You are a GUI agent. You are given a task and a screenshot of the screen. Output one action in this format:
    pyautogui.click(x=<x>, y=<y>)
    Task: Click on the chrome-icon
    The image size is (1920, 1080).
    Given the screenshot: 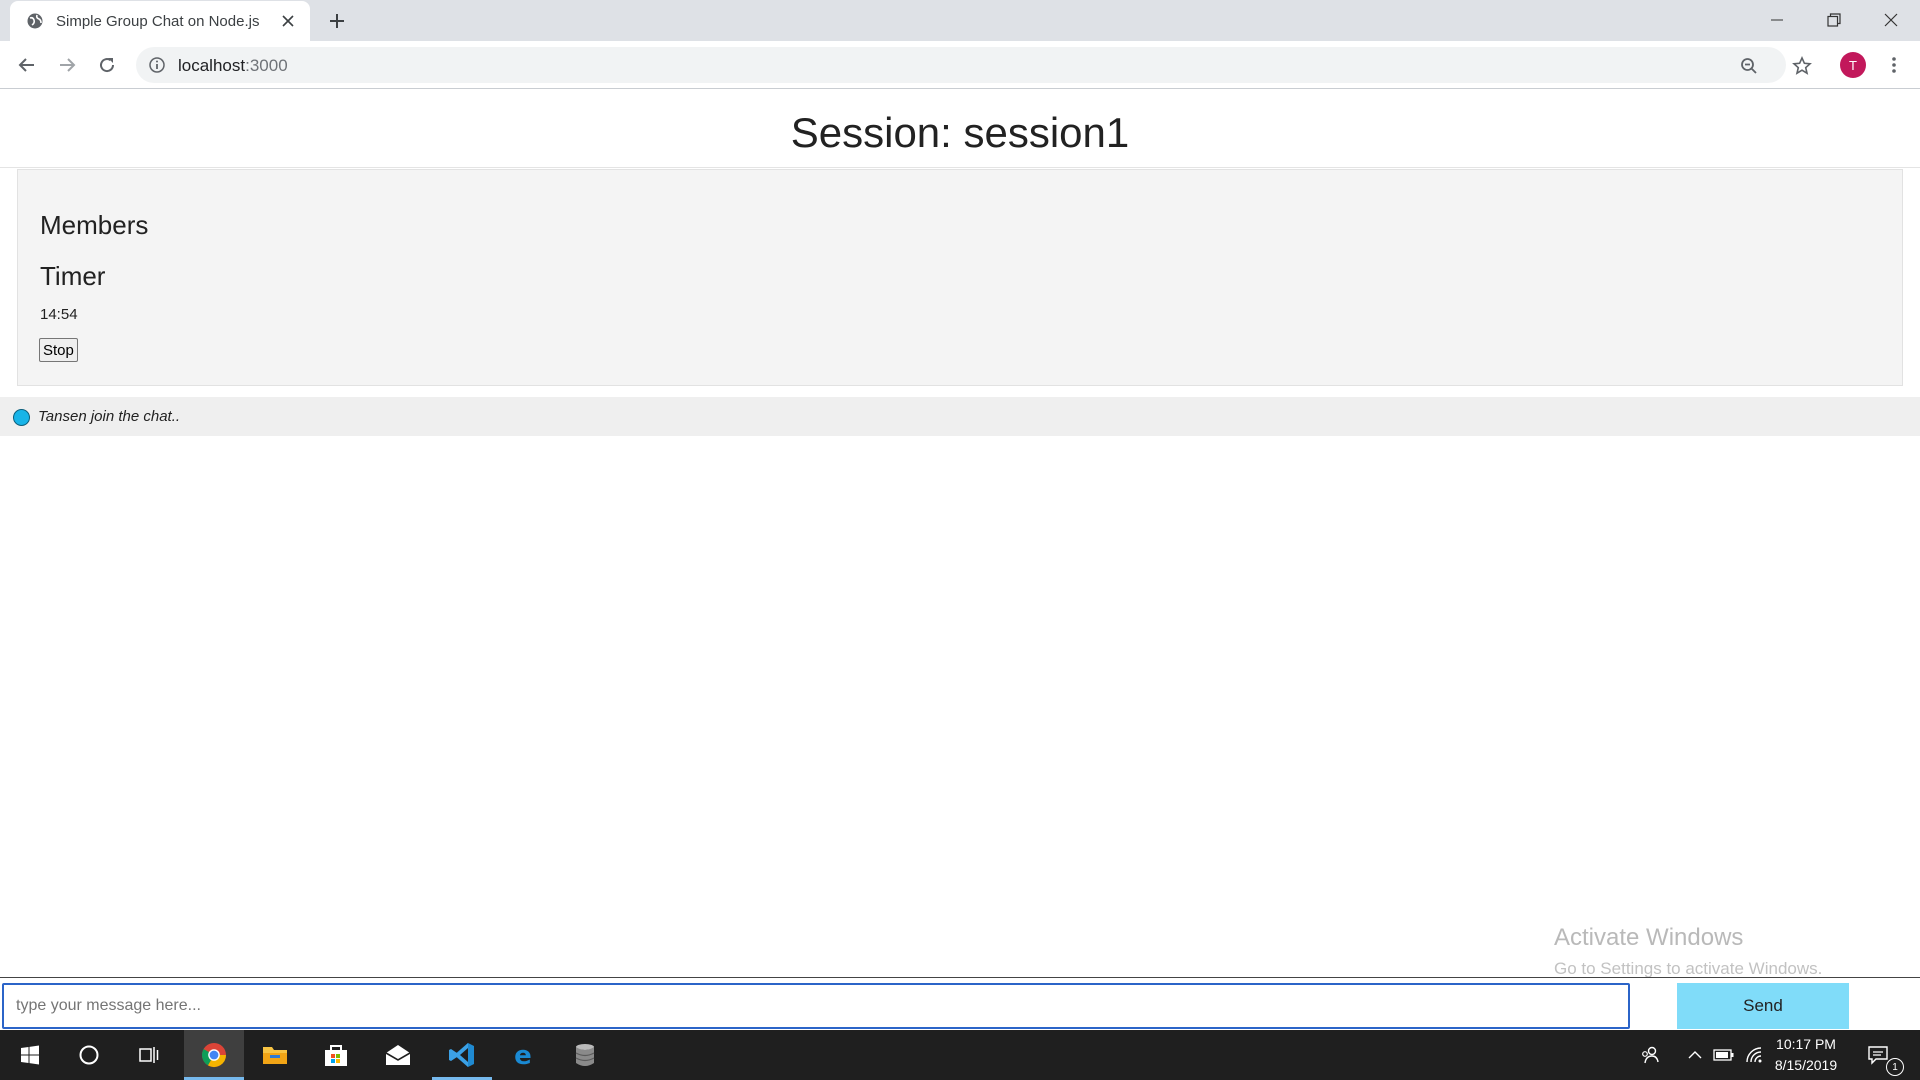 What is the action you would take?
    pyautogui.click(x=214, y=1055)
    